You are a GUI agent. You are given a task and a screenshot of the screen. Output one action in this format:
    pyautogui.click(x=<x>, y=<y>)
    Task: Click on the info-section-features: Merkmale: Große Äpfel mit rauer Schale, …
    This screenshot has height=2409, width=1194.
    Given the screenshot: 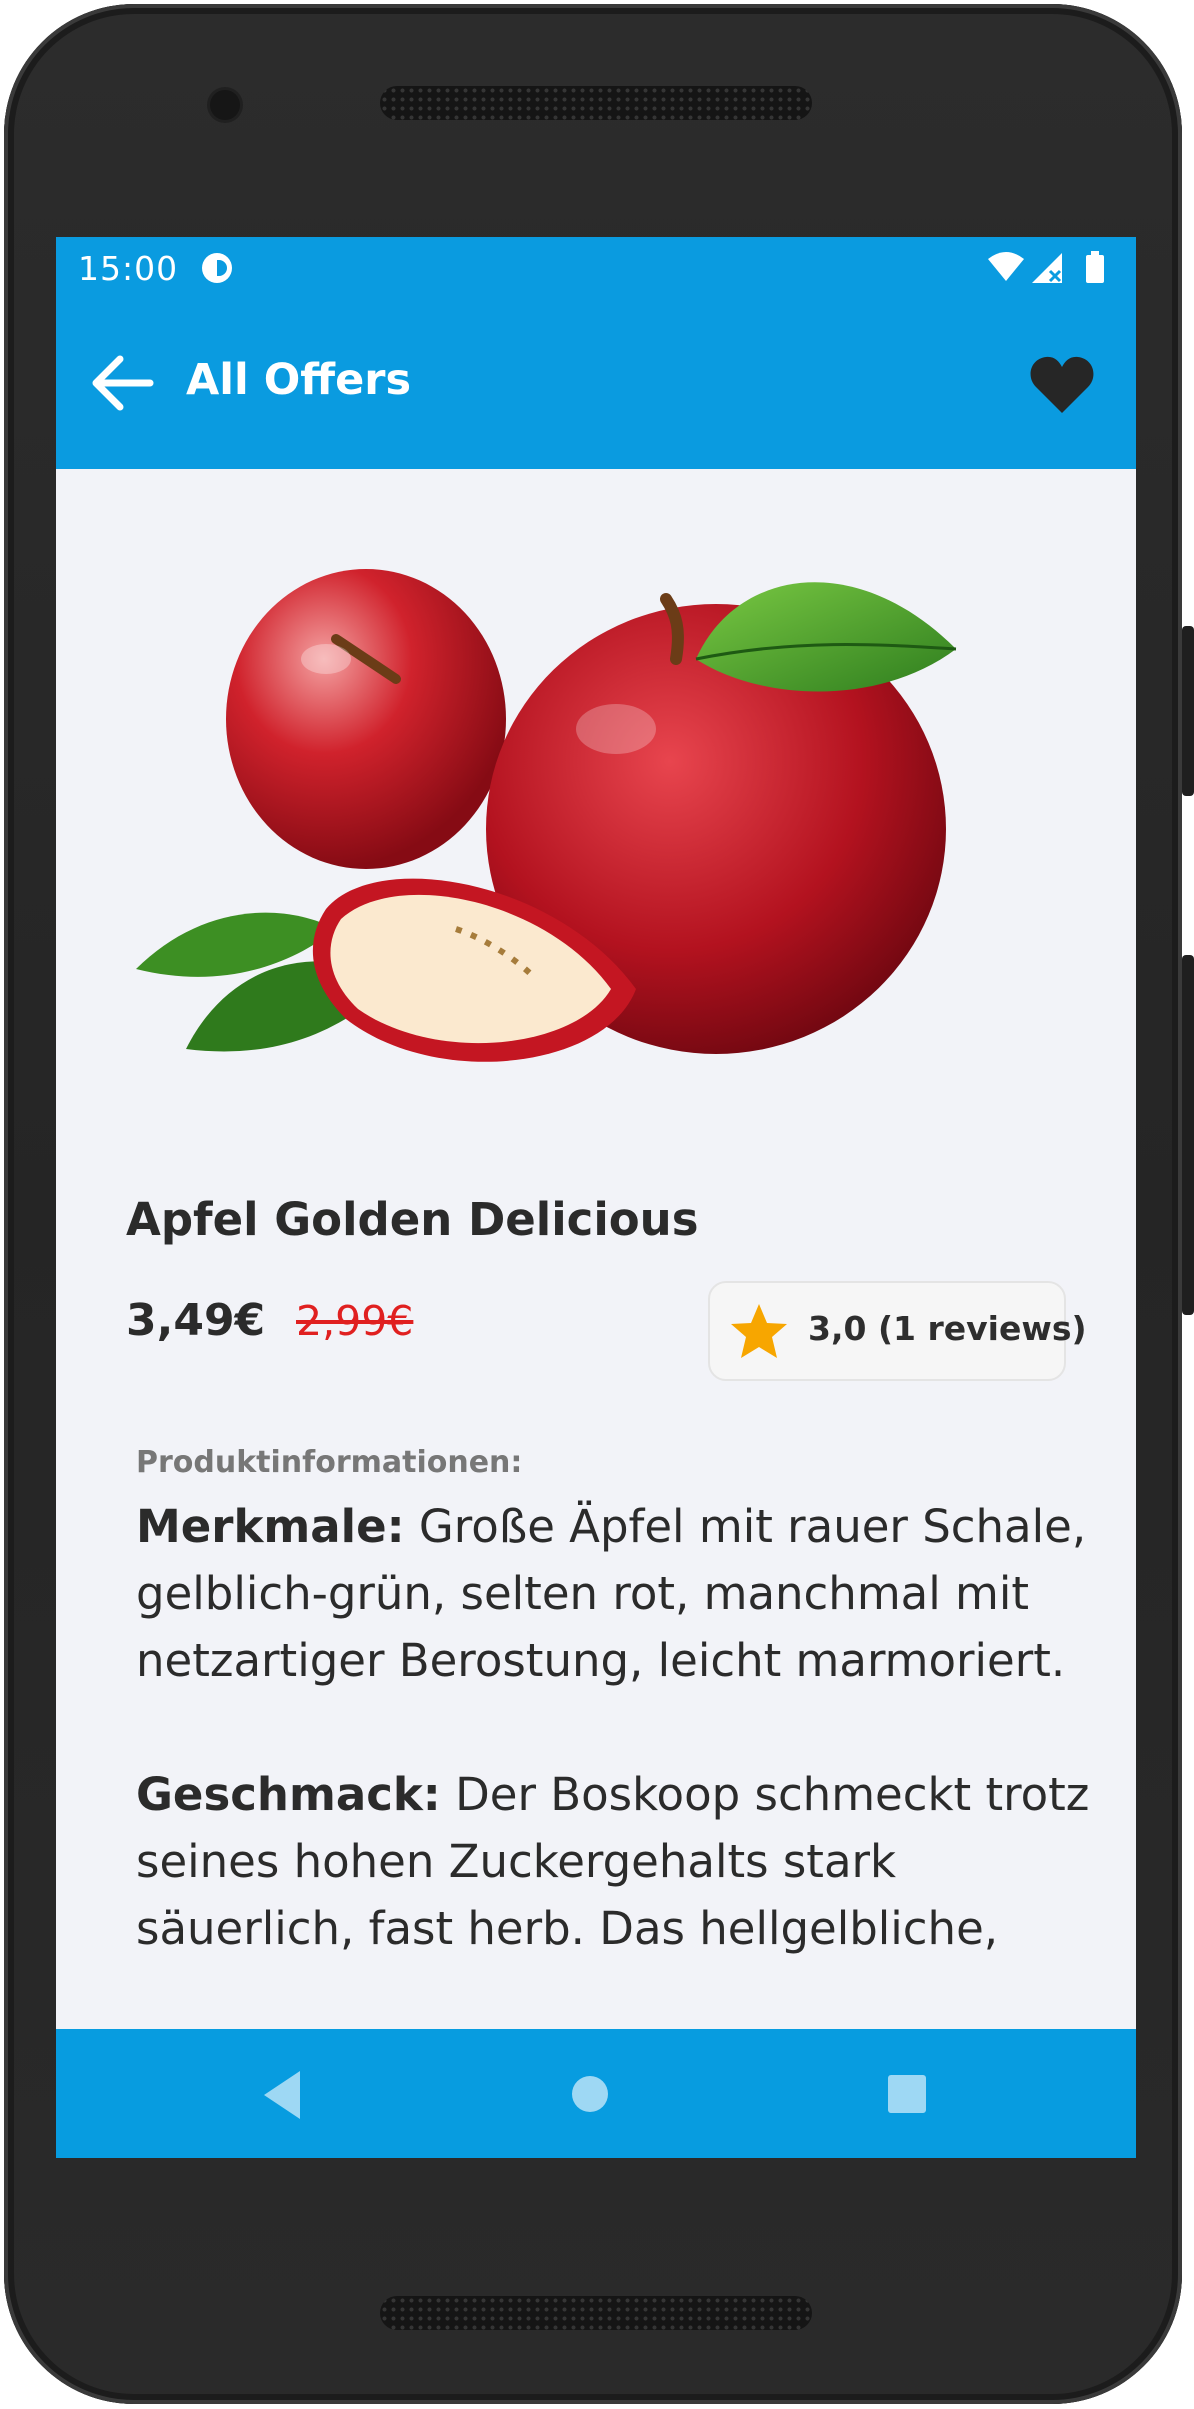 What is the action you would take?
    pyautogui.click(x=616, y=1593)
    